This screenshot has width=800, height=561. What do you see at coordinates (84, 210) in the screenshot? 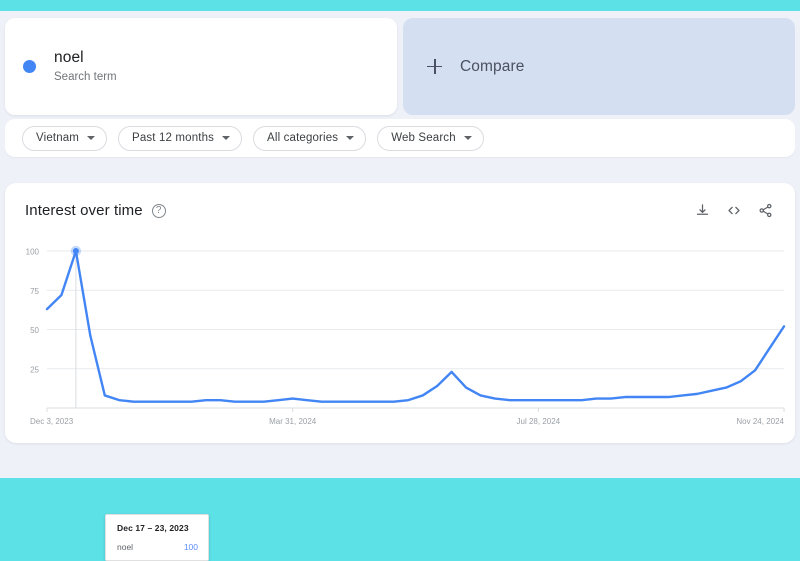
I see `chart-title: Interest over time` at bounding box center [84, 210].